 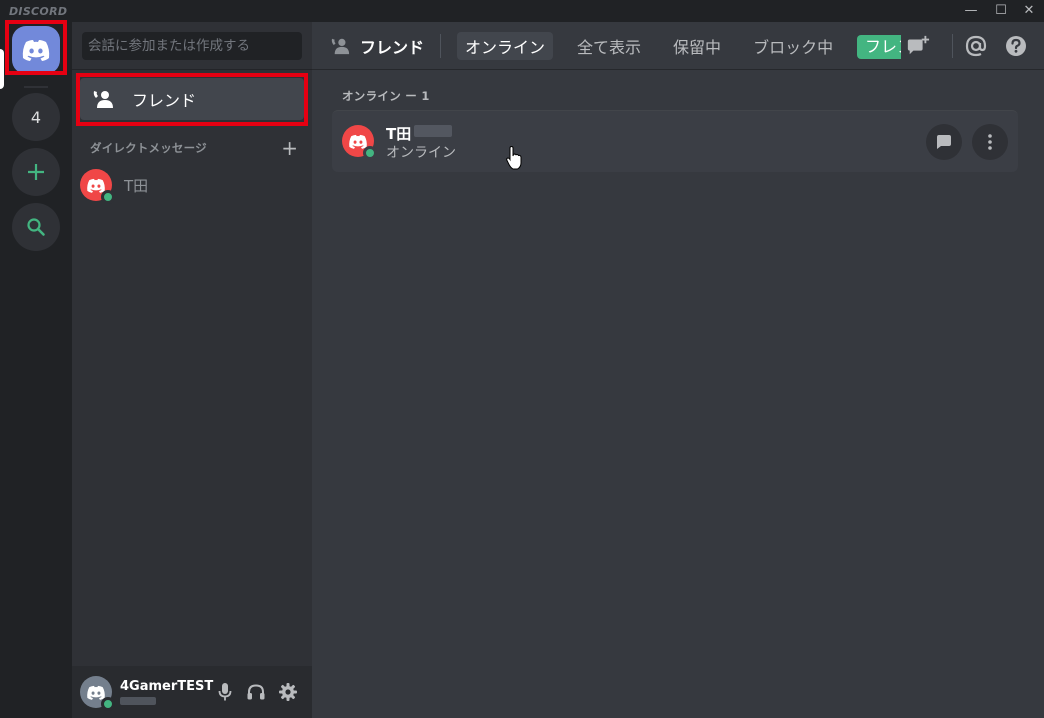 I want to click on search-icon, so click(x=36, y=227).